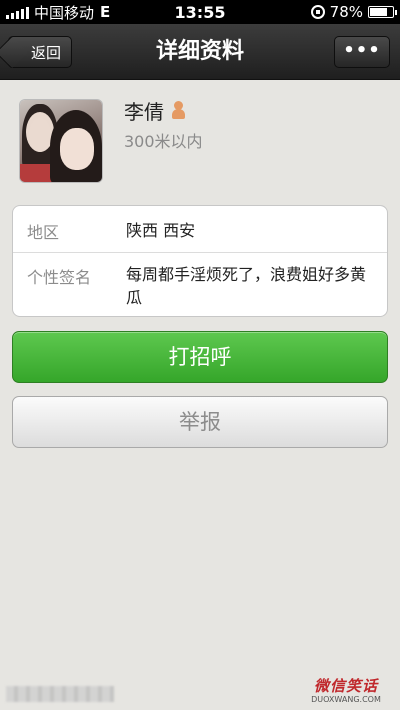  Describe the element at coordinates (60, 694) in the screenshot. I see `blurred-text` at that location.